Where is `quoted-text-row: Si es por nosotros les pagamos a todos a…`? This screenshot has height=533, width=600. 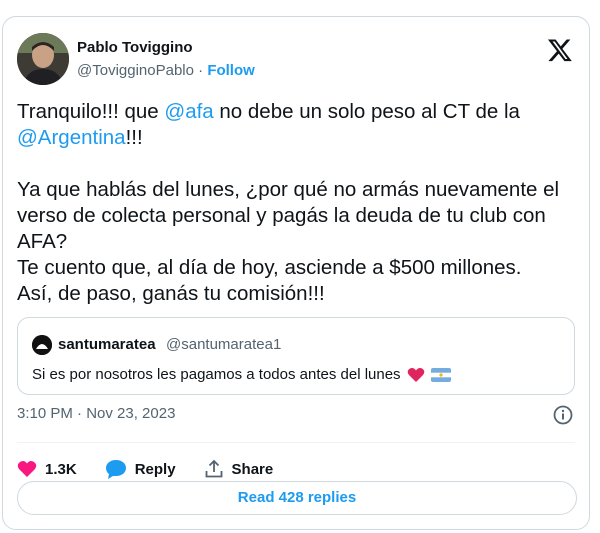
quoted-text-row: Si es por nosotros les pagamos a todos a… is located at coordinates (241, 374).